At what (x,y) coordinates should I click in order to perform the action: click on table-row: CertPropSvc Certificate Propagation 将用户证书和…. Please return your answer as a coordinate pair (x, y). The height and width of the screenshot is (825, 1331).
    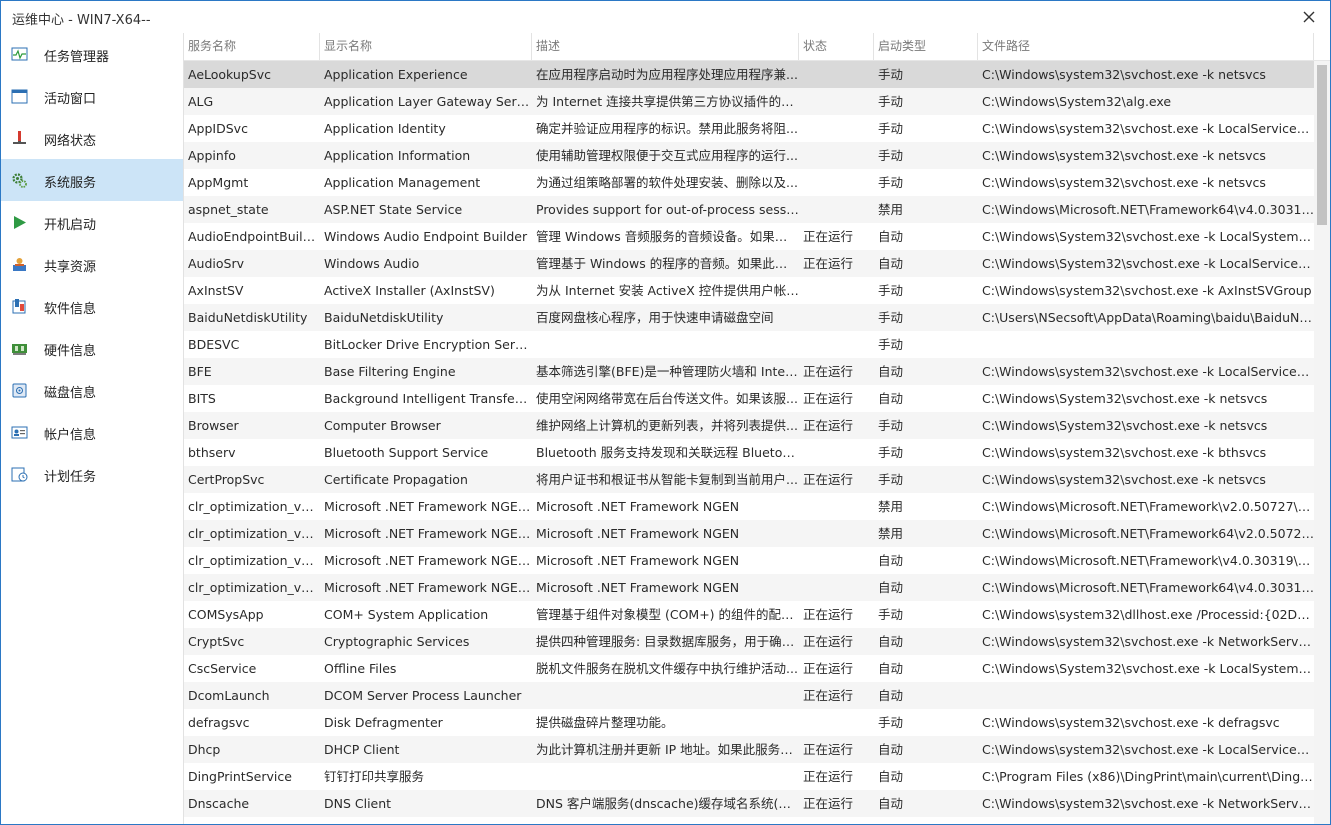
    Looking at the image, I should click on (749, 479).